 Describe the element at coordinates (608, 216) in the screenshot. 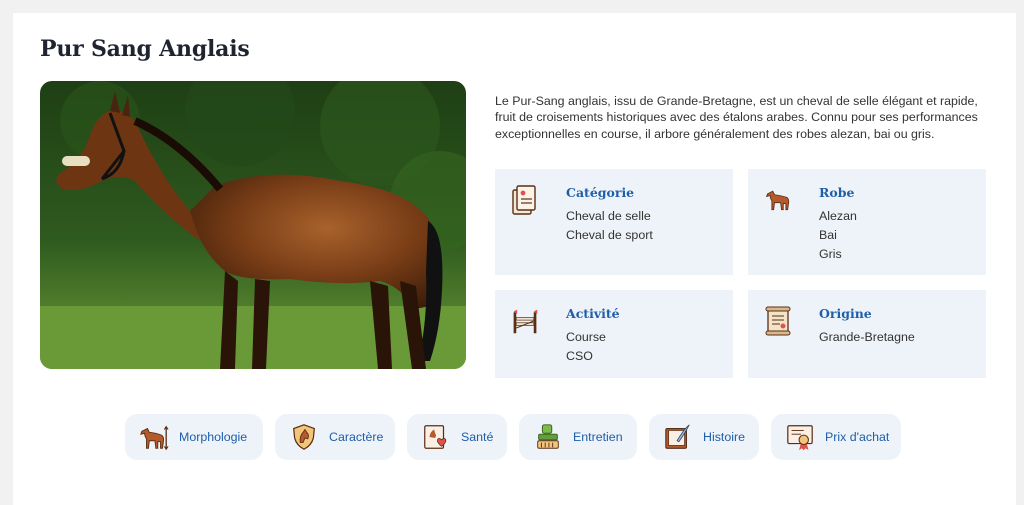

I see `info-value: Cheval de selle` at that location.